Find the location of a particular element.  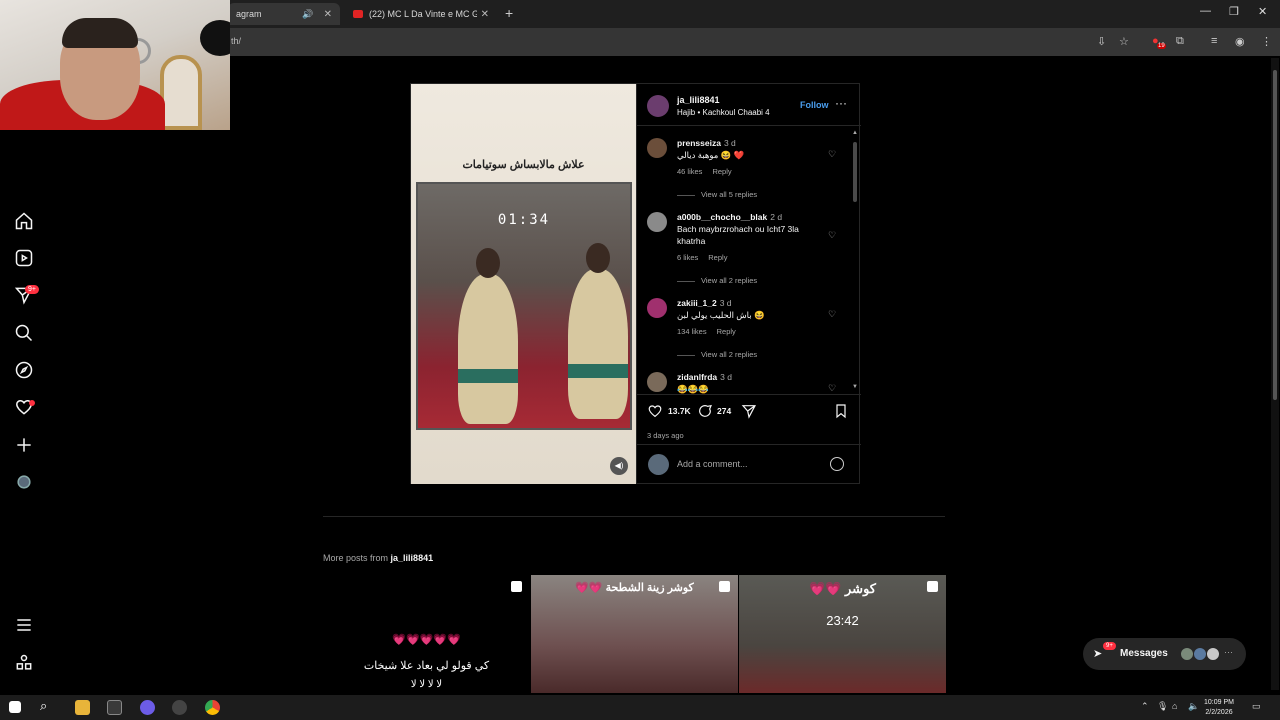

microphone-icon: 🎙 is located at coordinates (1162, 706).